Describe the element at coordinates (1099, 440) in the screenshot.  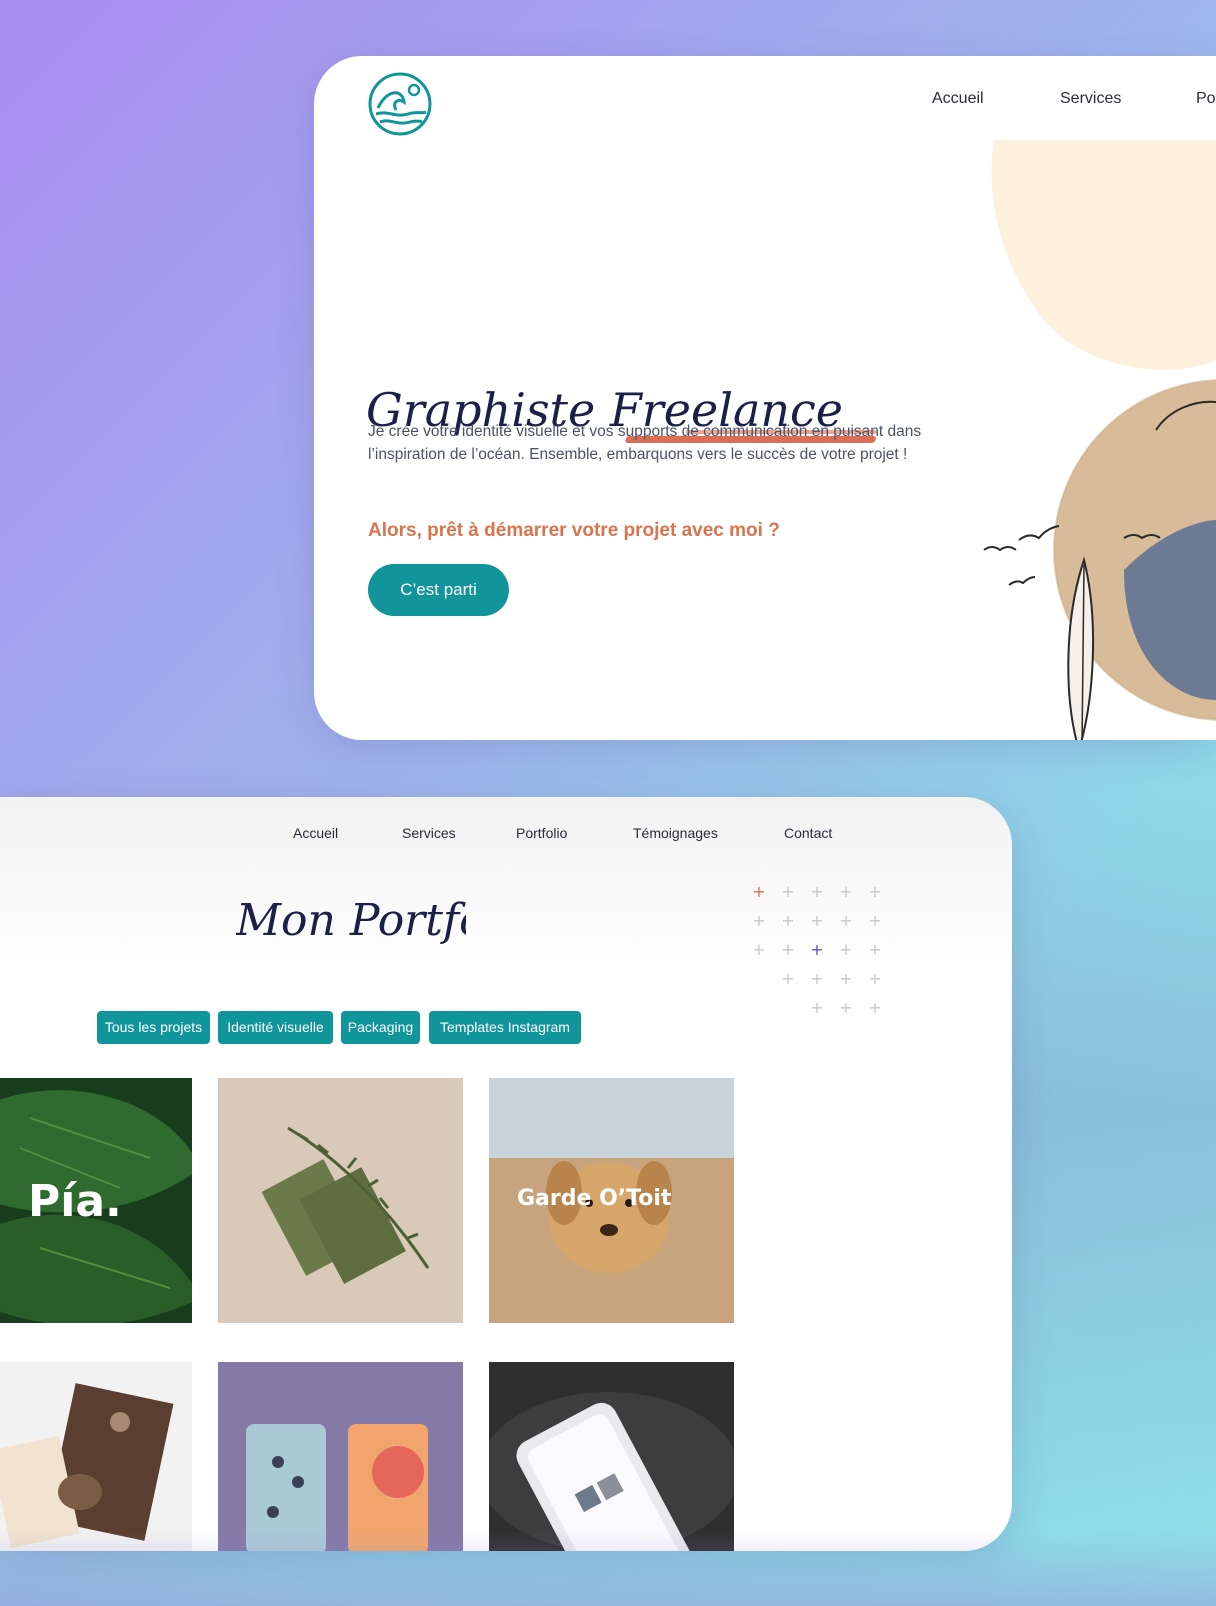
I see `surf-illustration` at that location.